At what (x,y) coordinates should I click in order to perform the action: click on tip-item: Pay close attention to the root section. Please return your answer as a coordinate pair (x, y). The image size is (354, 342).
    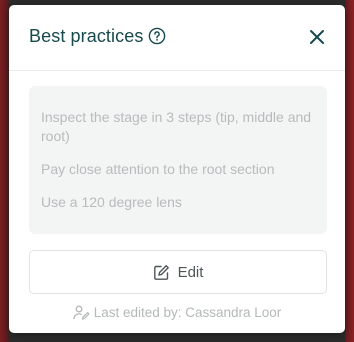
    Looking at the image, I should click on (158, 169).